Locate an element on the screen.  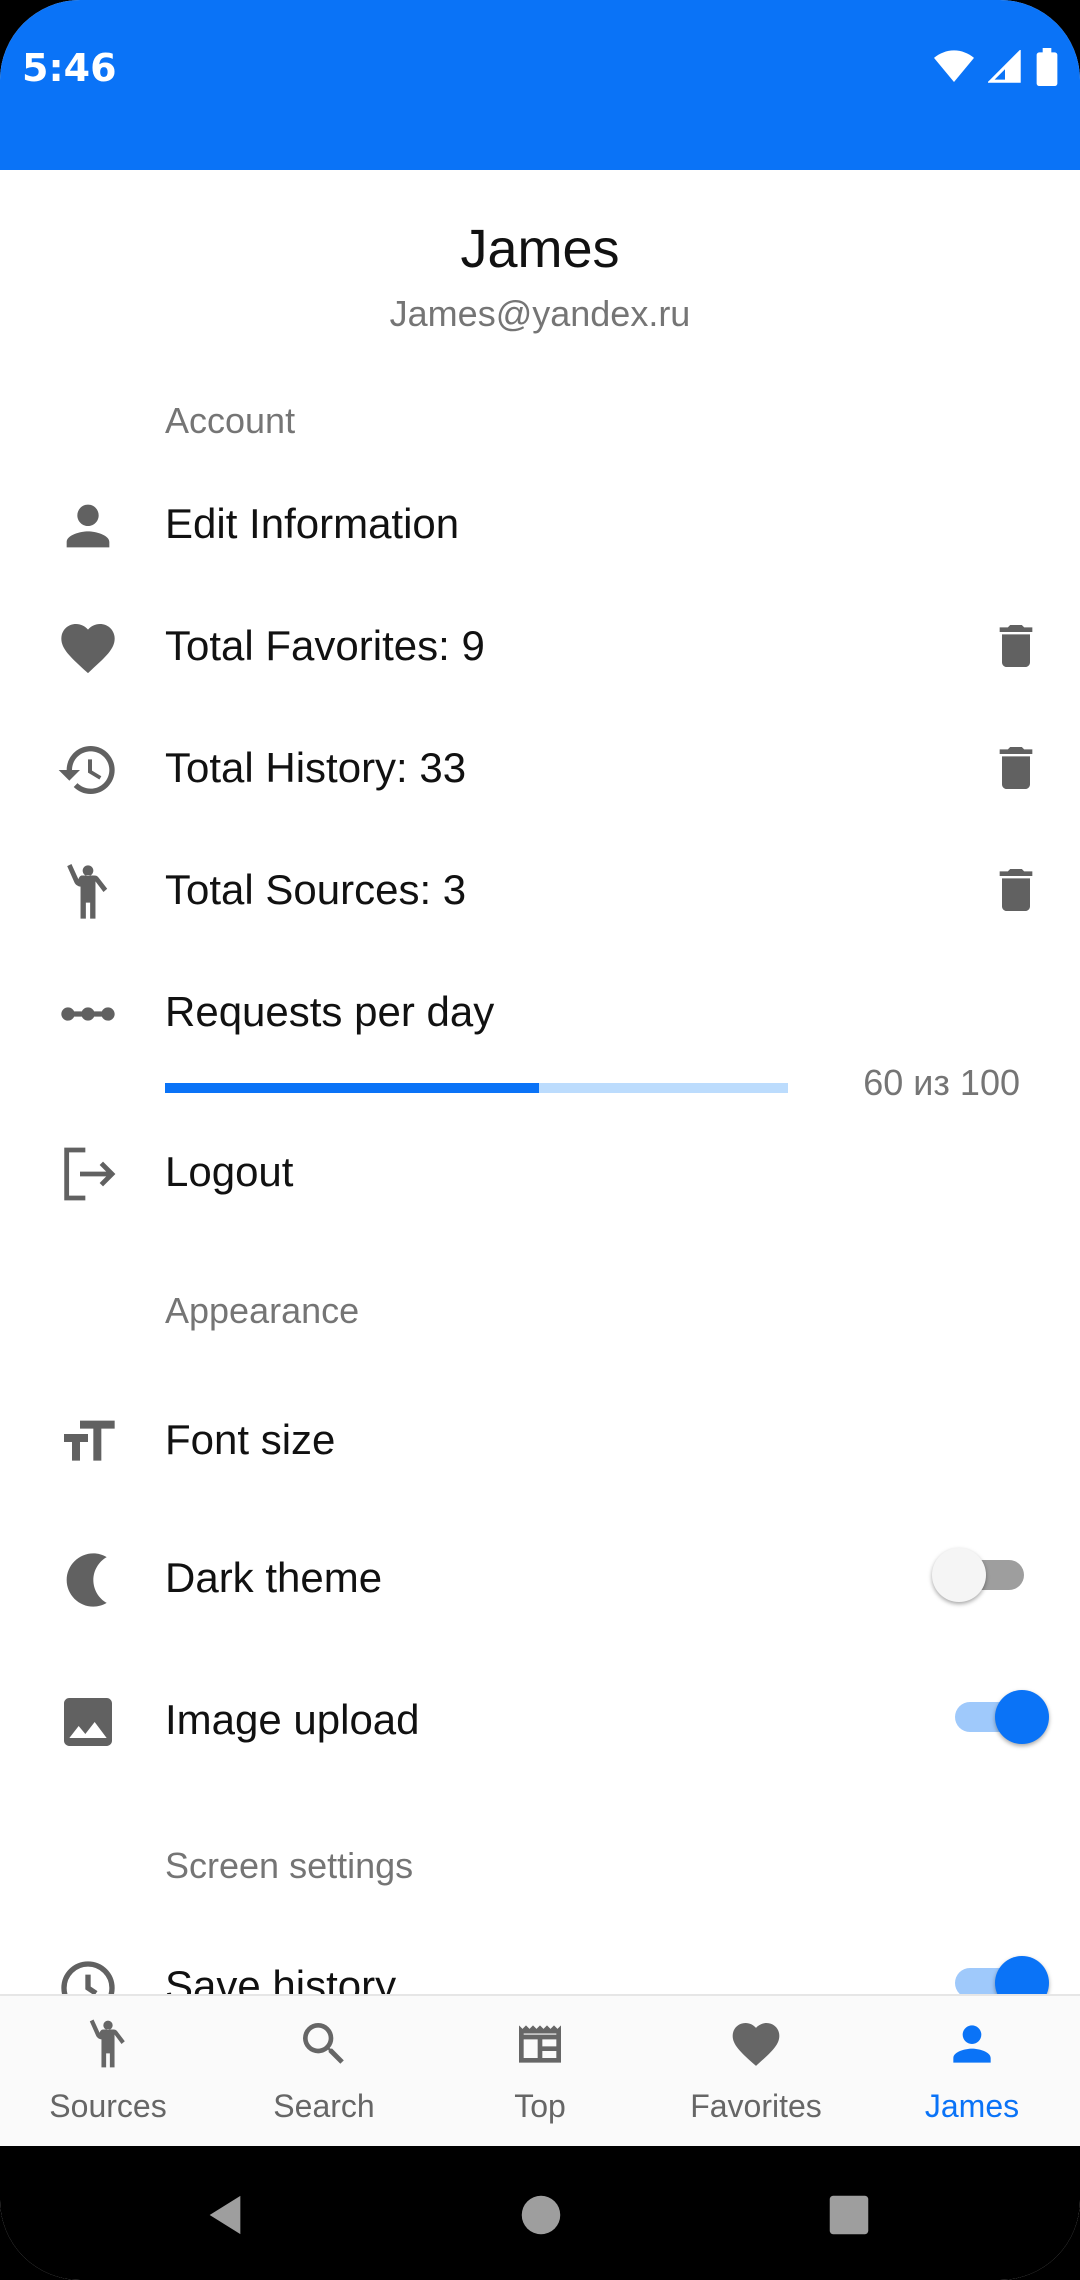
nav-top-label: Top is located at coordinates (540, 2106).